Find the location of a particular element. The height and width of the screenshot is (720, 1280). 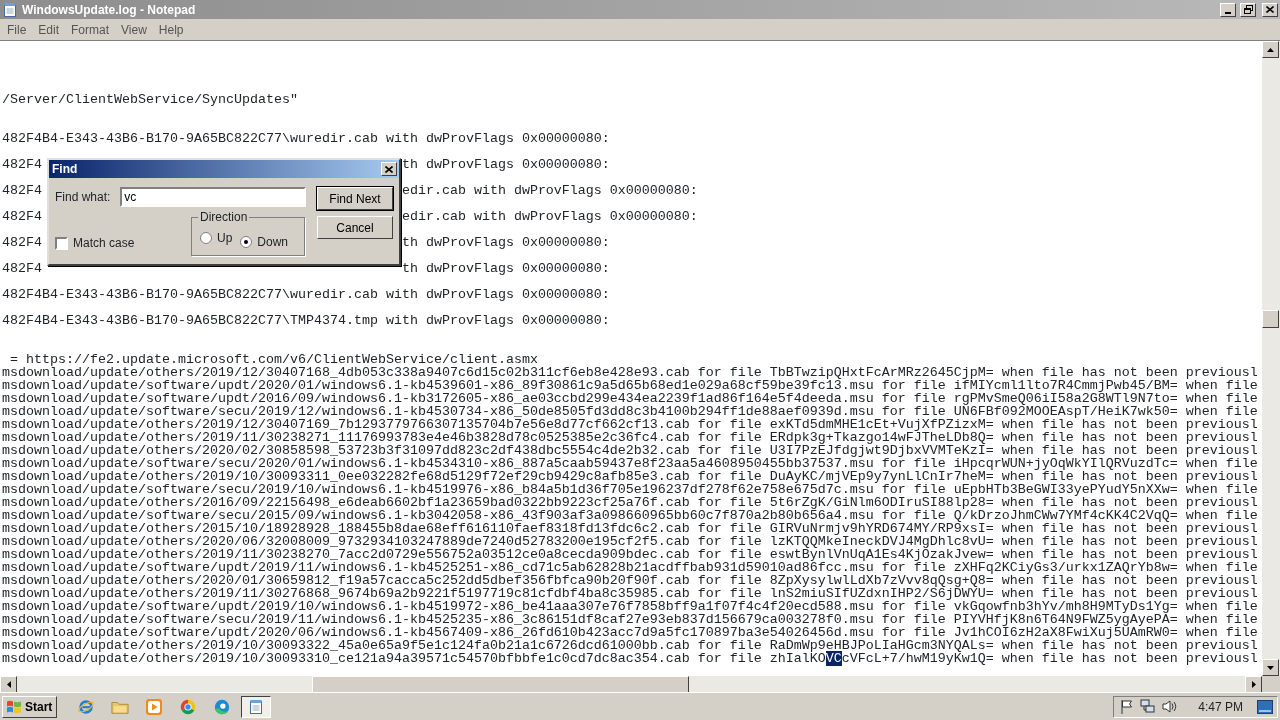

cancel-button: Cancel is located at coordinates (355, 227).